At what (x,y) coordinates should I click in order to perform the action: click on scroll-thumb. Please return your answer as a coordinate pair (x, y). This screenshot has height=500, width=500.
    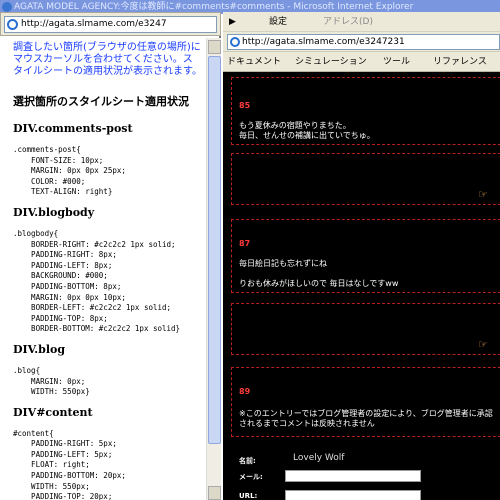
    Looking at the image, I should click on (214, 250).